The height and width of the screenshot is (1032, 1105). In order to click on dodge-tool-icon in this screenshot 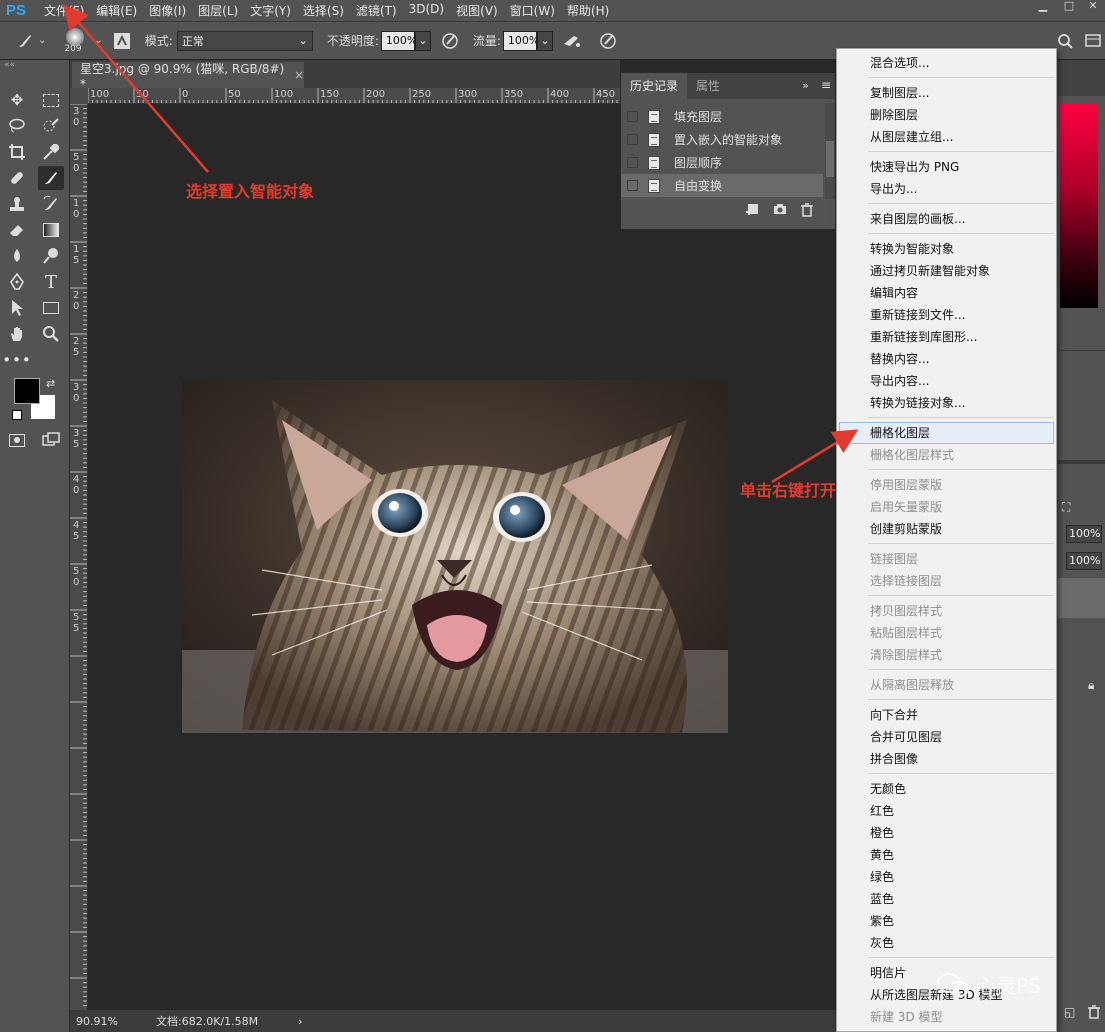, I will do `click(51, 256)`.